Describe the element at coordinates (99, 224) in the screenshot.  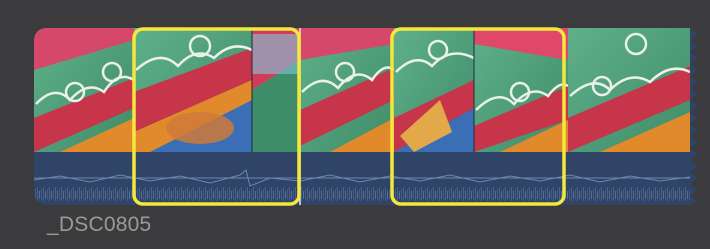
I see `clip-name-label: _DSC0805` at that location.